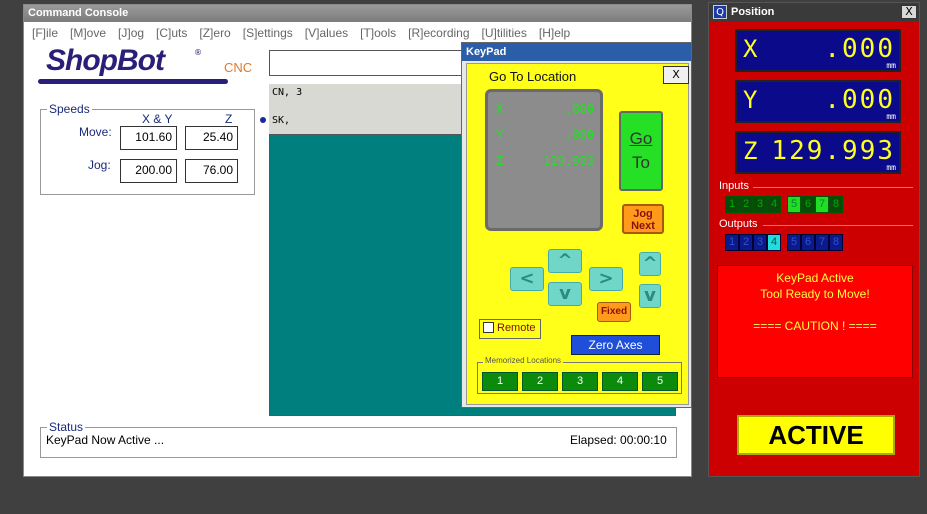  I want to click on jog-label: Jog:, so click(99, 165).